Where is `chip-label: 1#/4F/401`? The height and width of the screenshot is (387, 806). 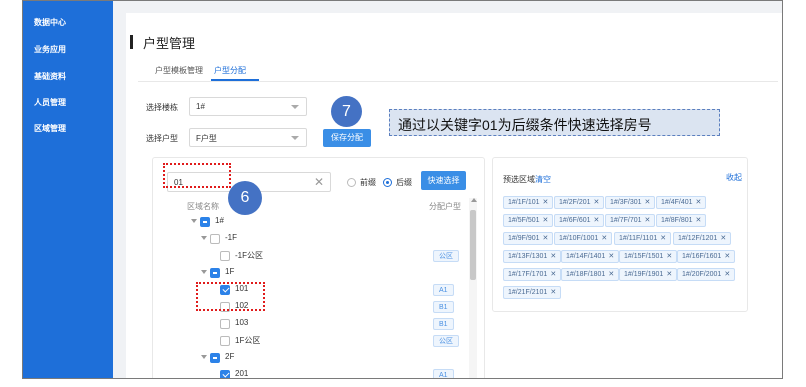
chip-label: 1#/4F/401 is located at coordinates (677, 202).